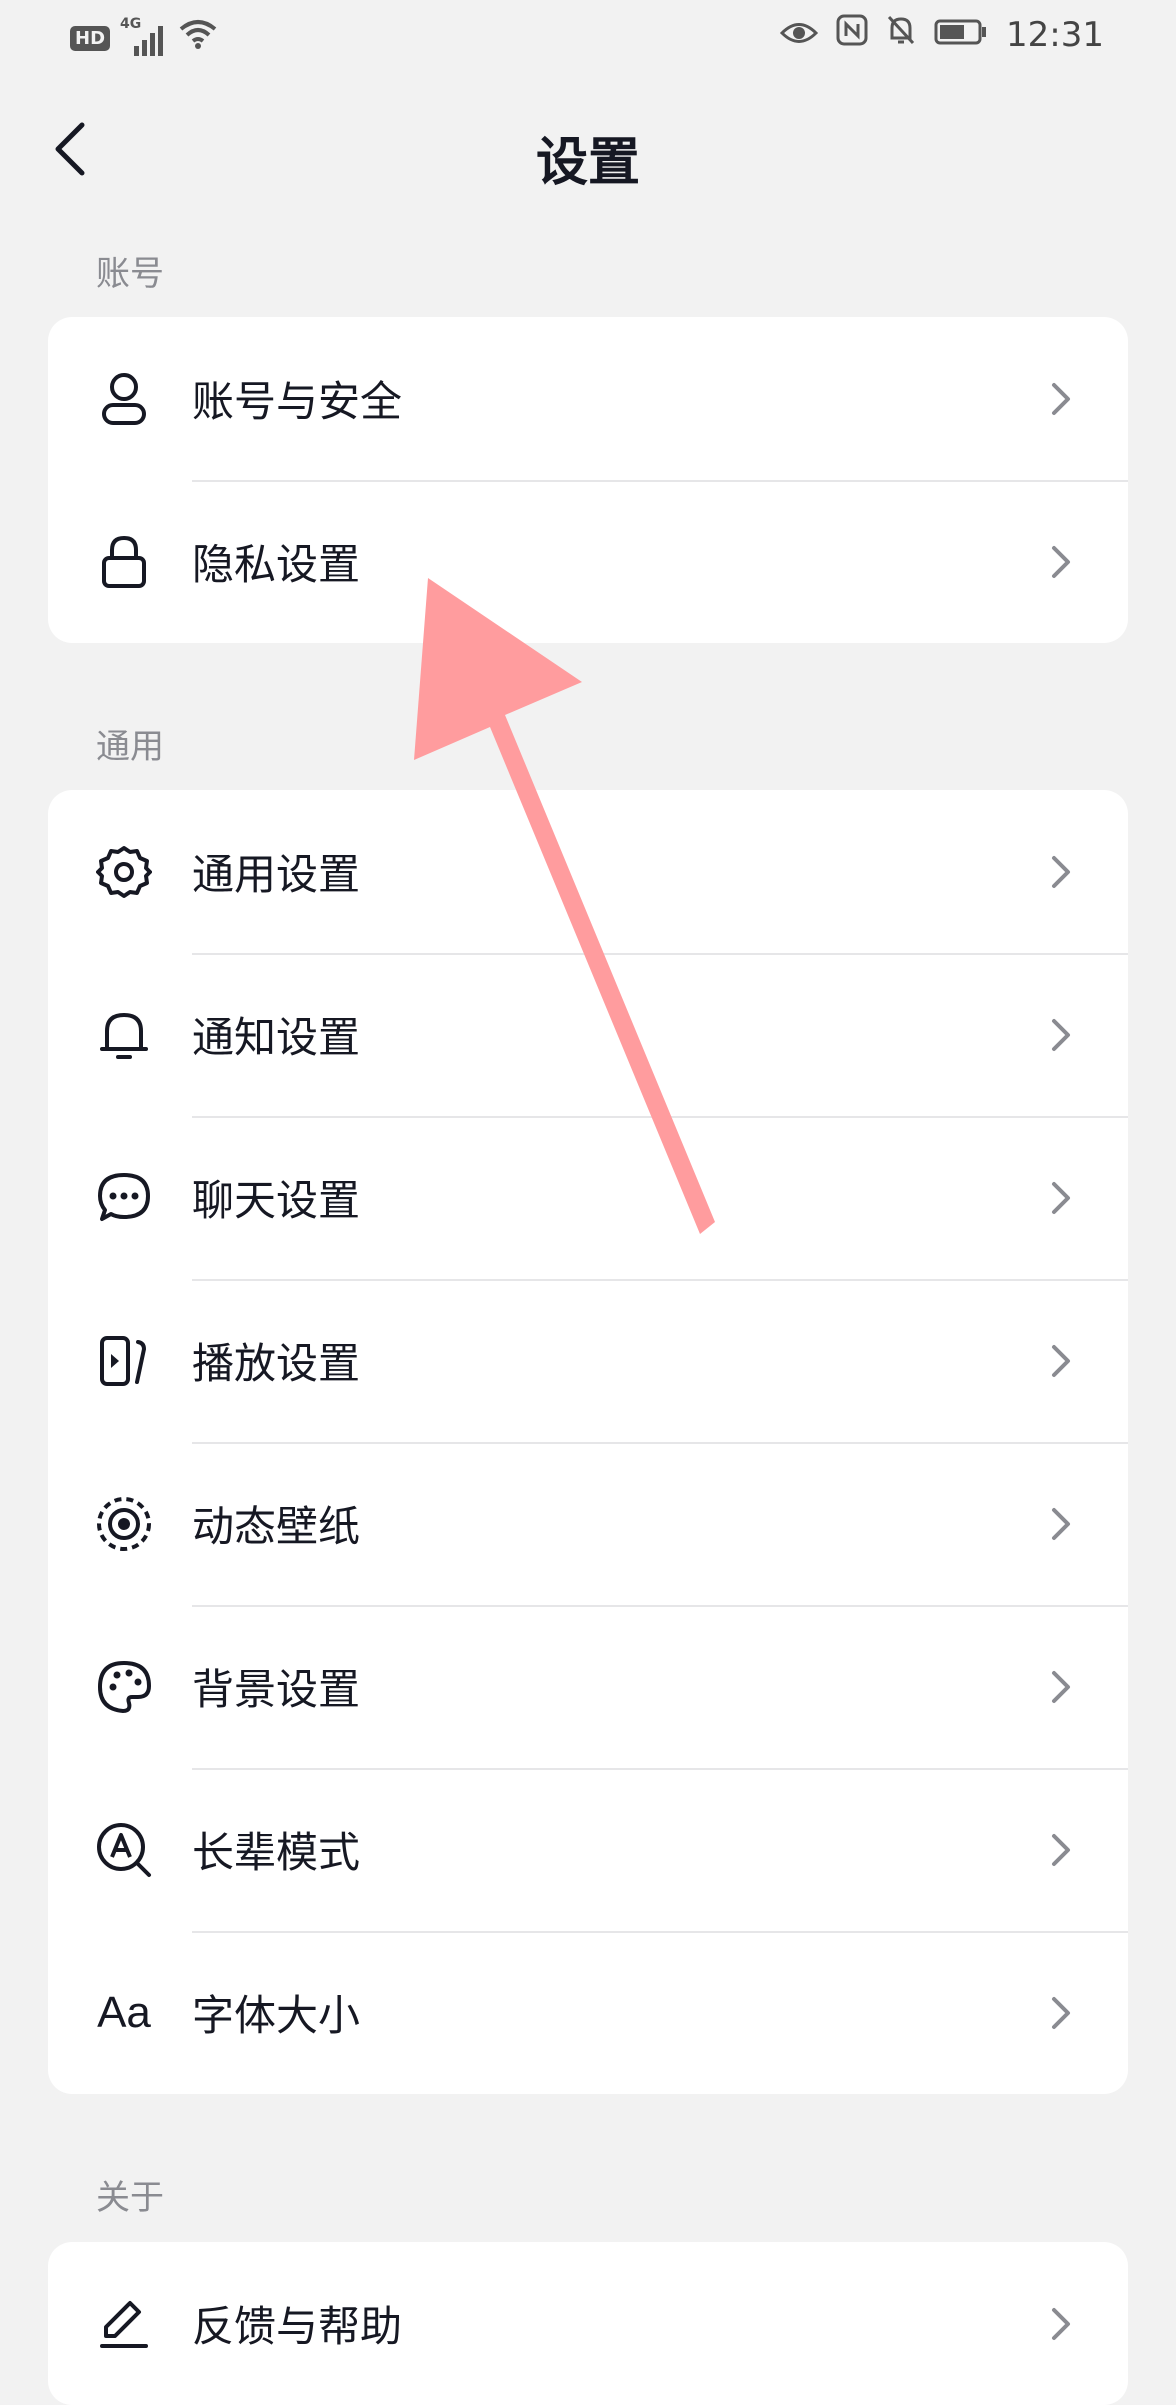 This screenshot has width=1176, height=2405. What do you see at coordinates (276, 1200) in the screenshot?
I see `settings-item-label: 聊天设置` at bounding box center [276, 1200].